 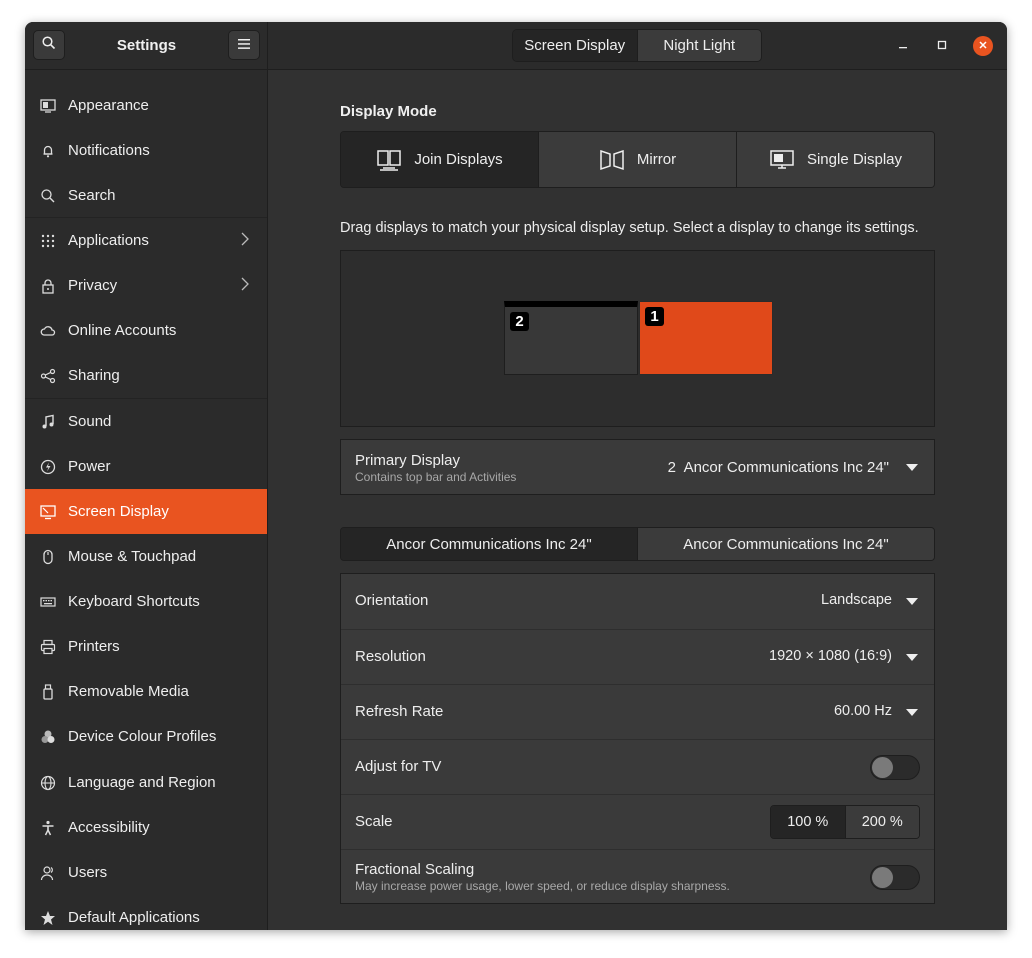 What do you see at coordinates (48, 331) in the screenshot?
I see `cloud-icon` at bounding box center [48, 331].